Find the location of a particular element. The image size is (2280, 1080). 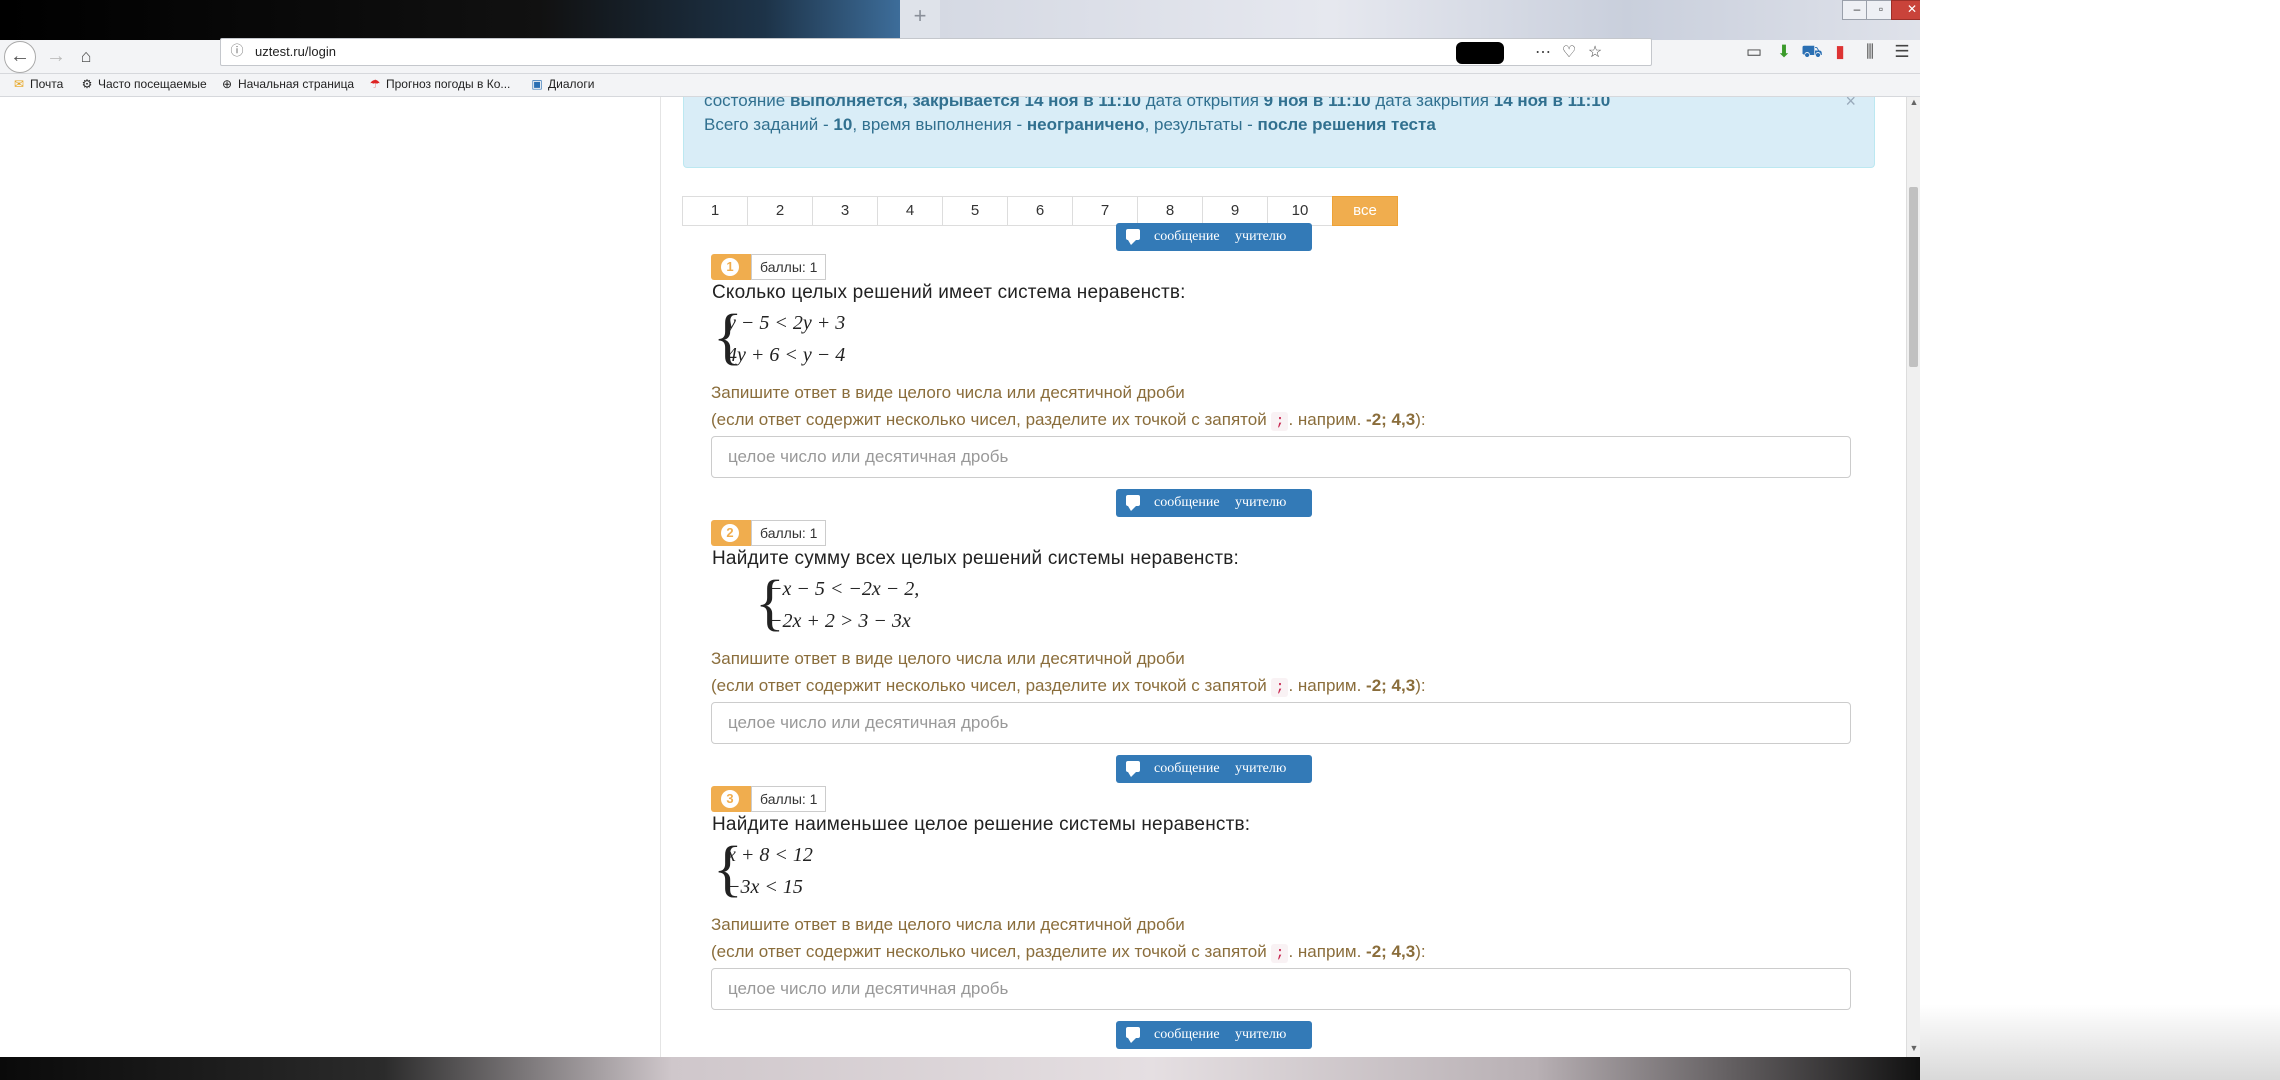

bookmark-star-icon: ☆ is located at coordinates (1595, 52).